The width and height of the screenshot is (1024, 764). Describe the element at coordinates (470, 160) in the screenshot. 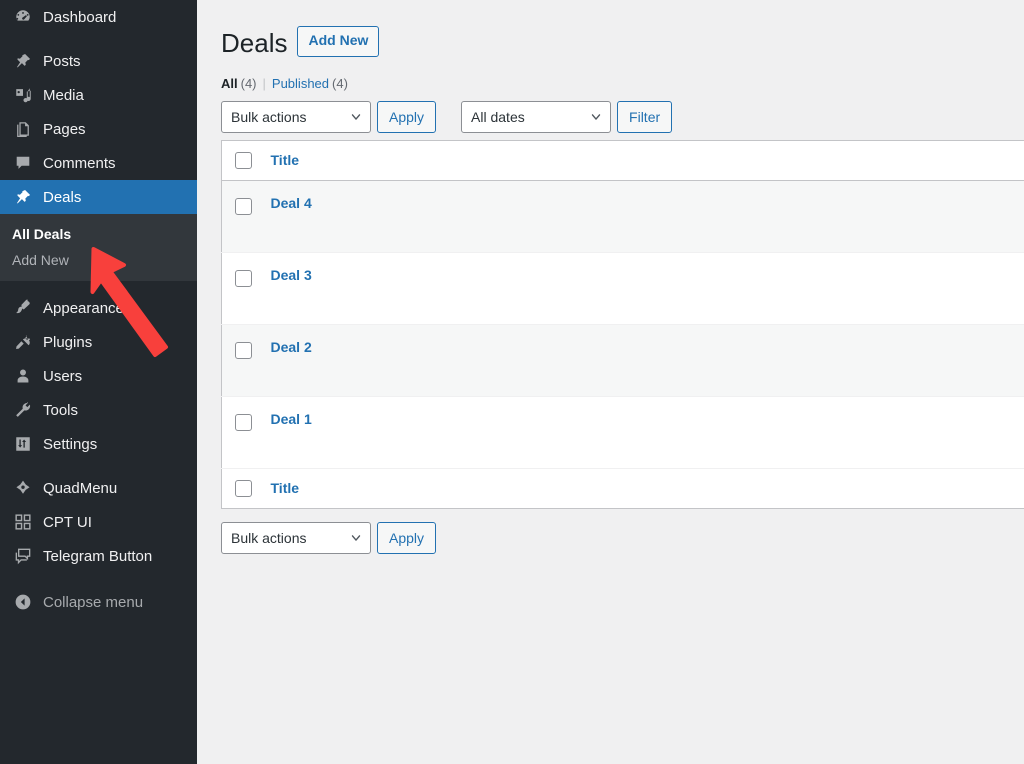

I see `column-header-title: Title` at that location.